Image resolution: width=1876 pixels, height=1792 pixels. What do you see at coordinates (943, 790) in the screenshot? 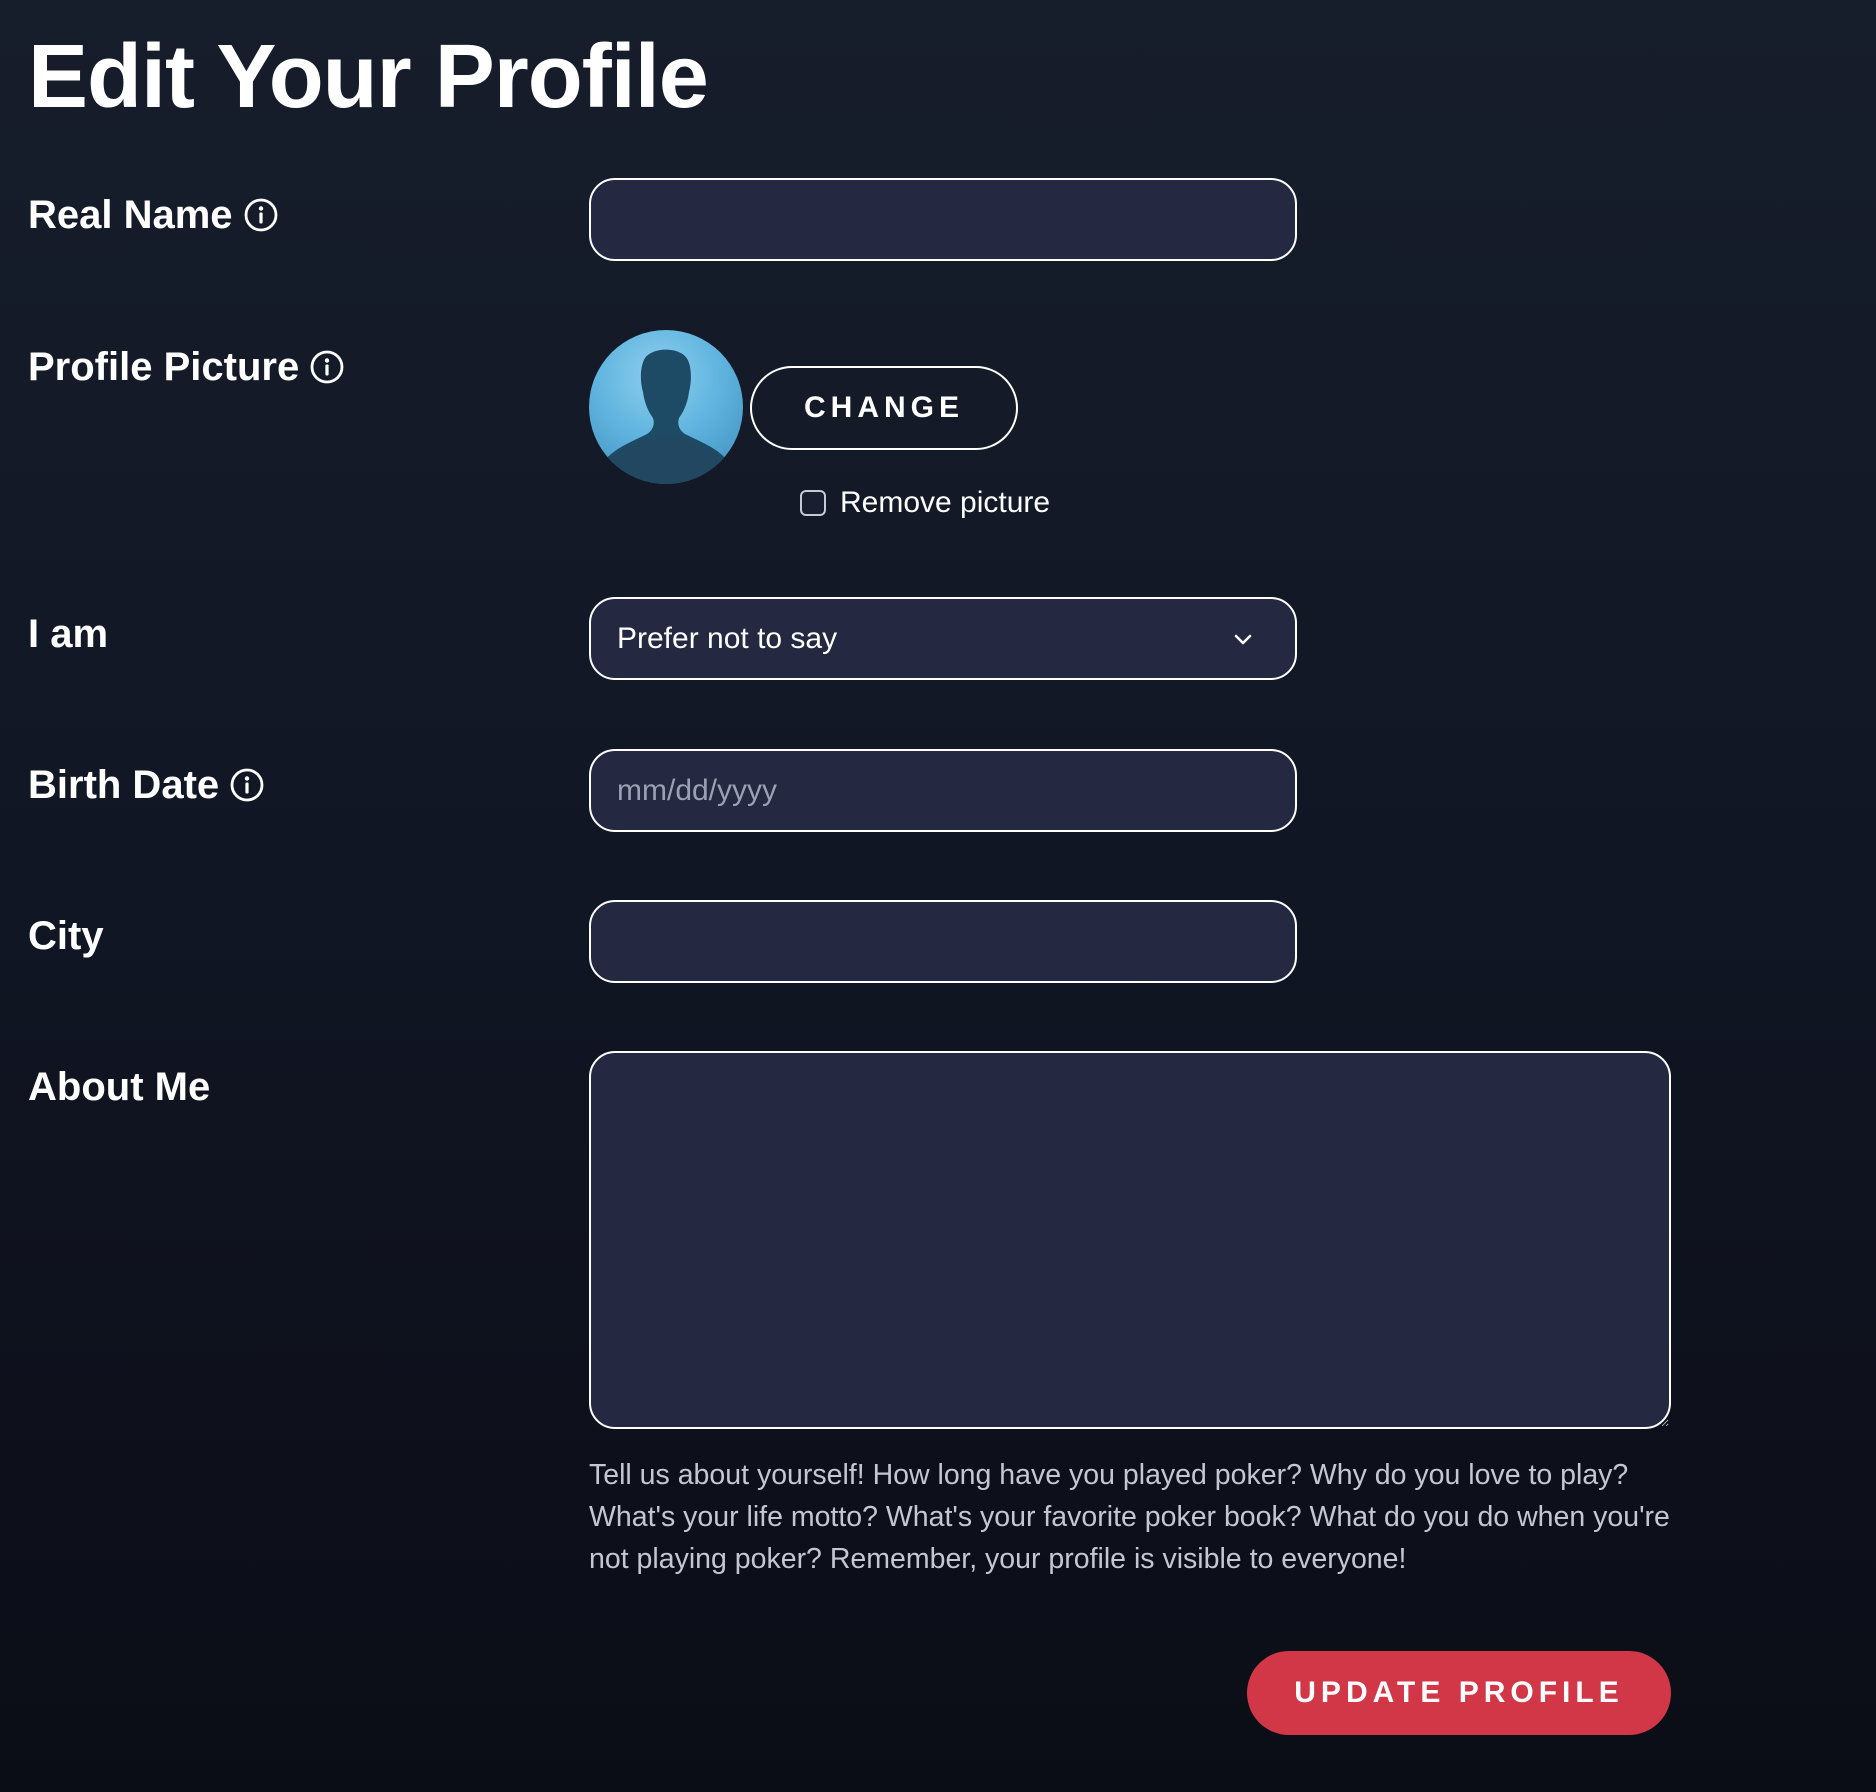
I see `birth-date-input` at bounding box center [943, 790].